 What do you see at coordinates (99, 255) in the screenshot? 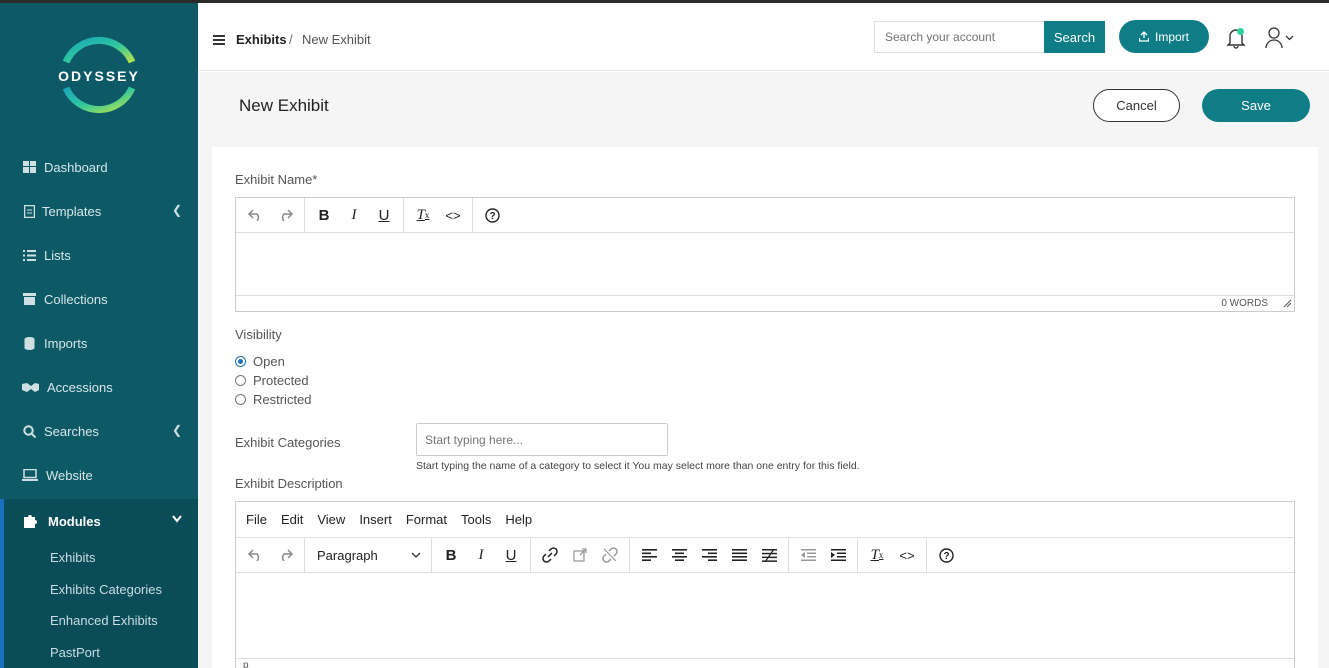
I see `sidebar-item-lists: Lists` at bounding box center [99, 255].